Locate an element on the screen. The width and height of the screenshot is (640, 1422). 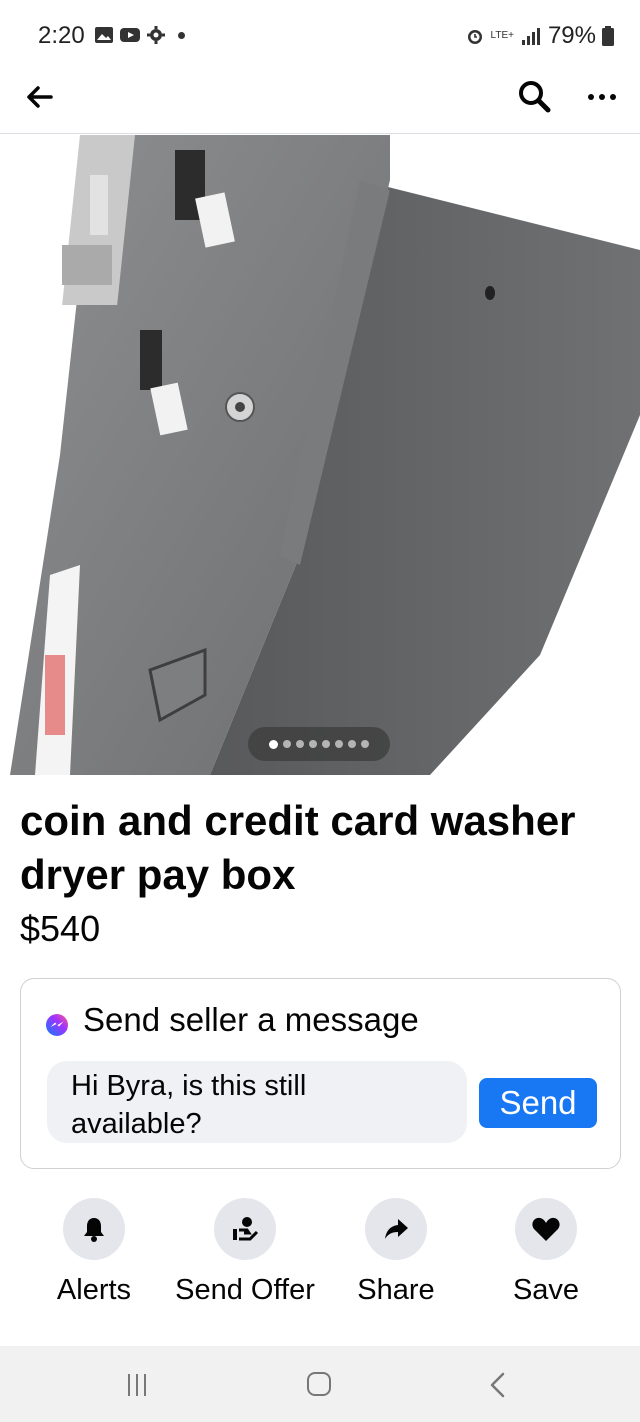
status-right: LTE+ 79% is located at coordinates (539, 36).